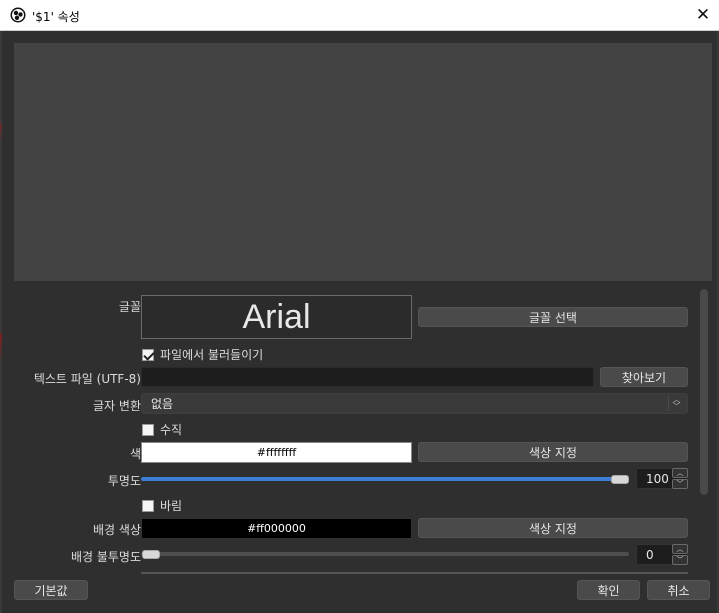  Describe the element at coordinates (414, 573) in the screenshot. I see `next-field-edge` at that location.